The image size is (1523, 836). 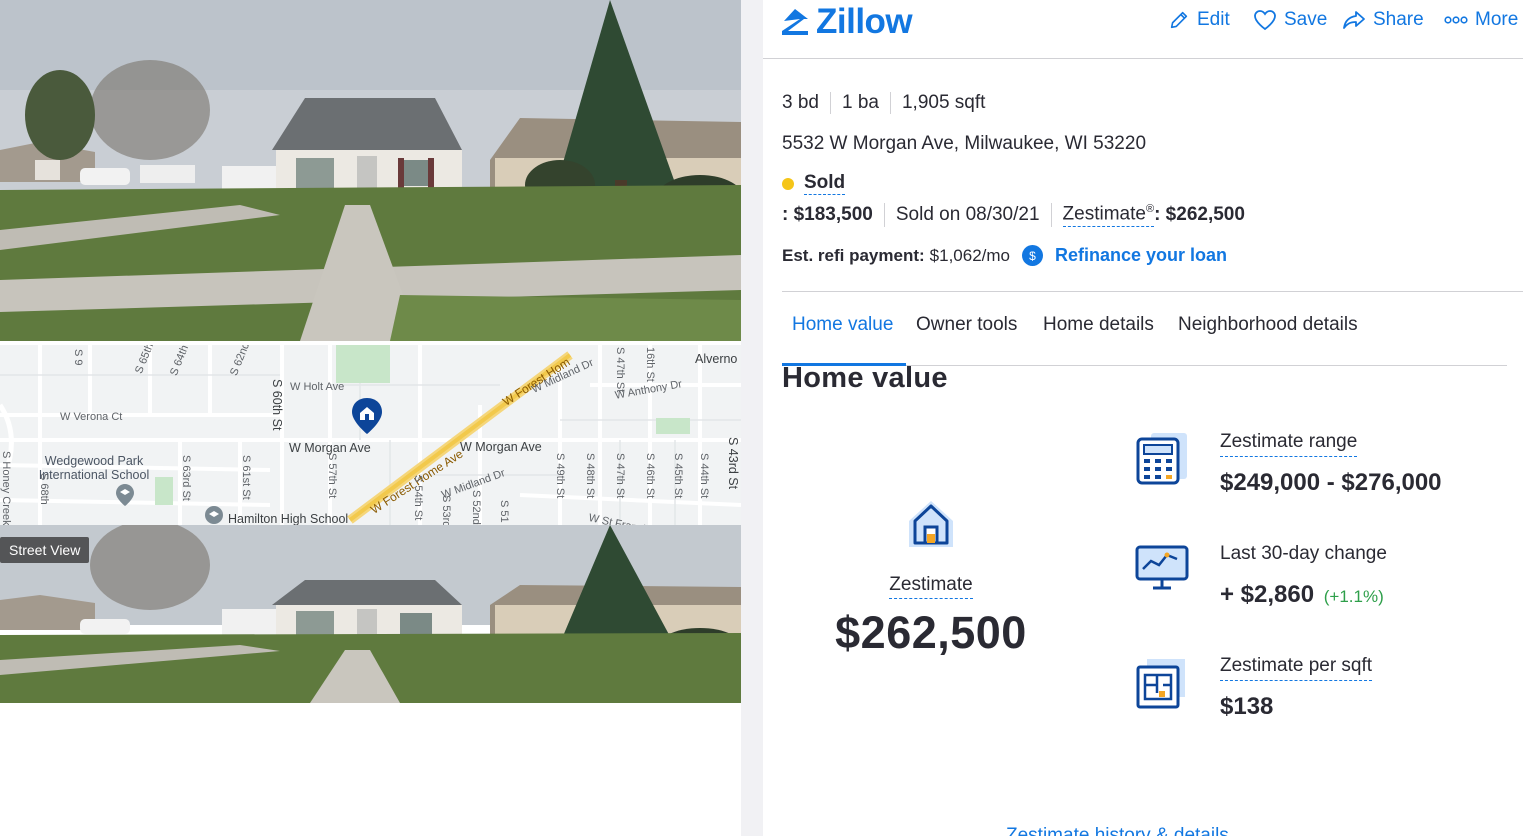 What do you see at coordinates (317, 387) in the screenshot?
I see `map-label: W Holt Ave` at bounding box center [317, 387].